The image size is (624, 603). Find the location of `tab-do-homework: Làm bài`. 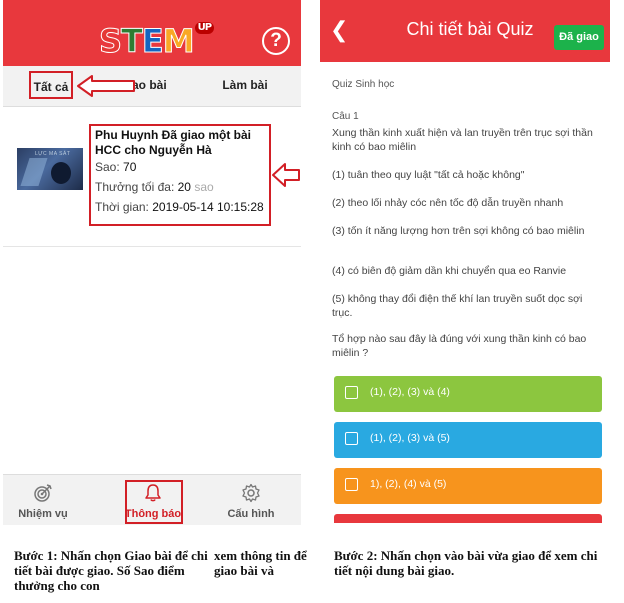

tab-do-homework: Làm bài is located at coordinates (245, 86).